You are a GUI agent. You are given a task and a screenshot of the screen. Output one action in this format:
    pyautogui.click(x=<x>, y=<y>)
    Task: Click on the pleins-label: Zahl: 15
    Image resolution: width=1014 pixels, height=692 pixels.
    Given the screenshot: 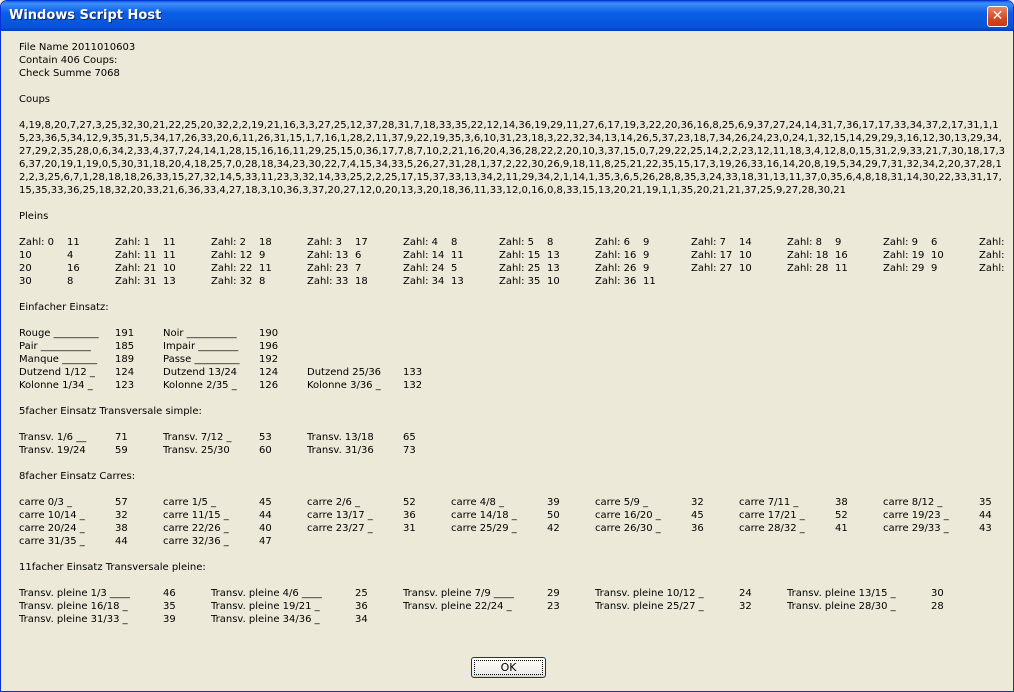 What is the action you would take?
    pyautogui.click(x=520, y=255)
    